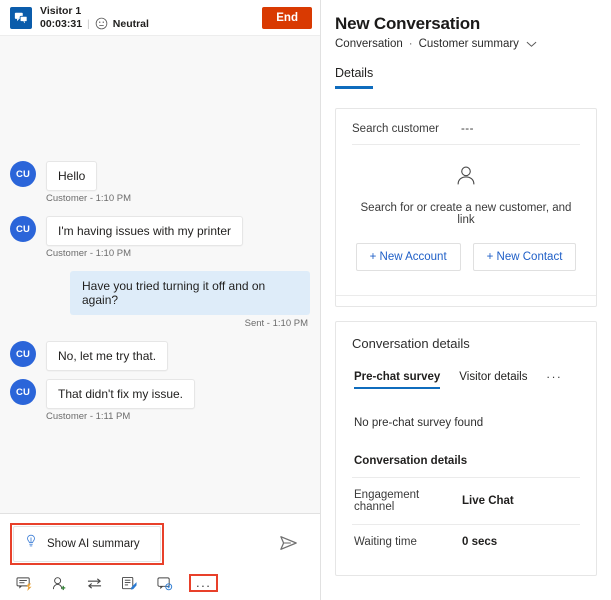  I want to click on search-customer-value: ---, so click(467, 128).